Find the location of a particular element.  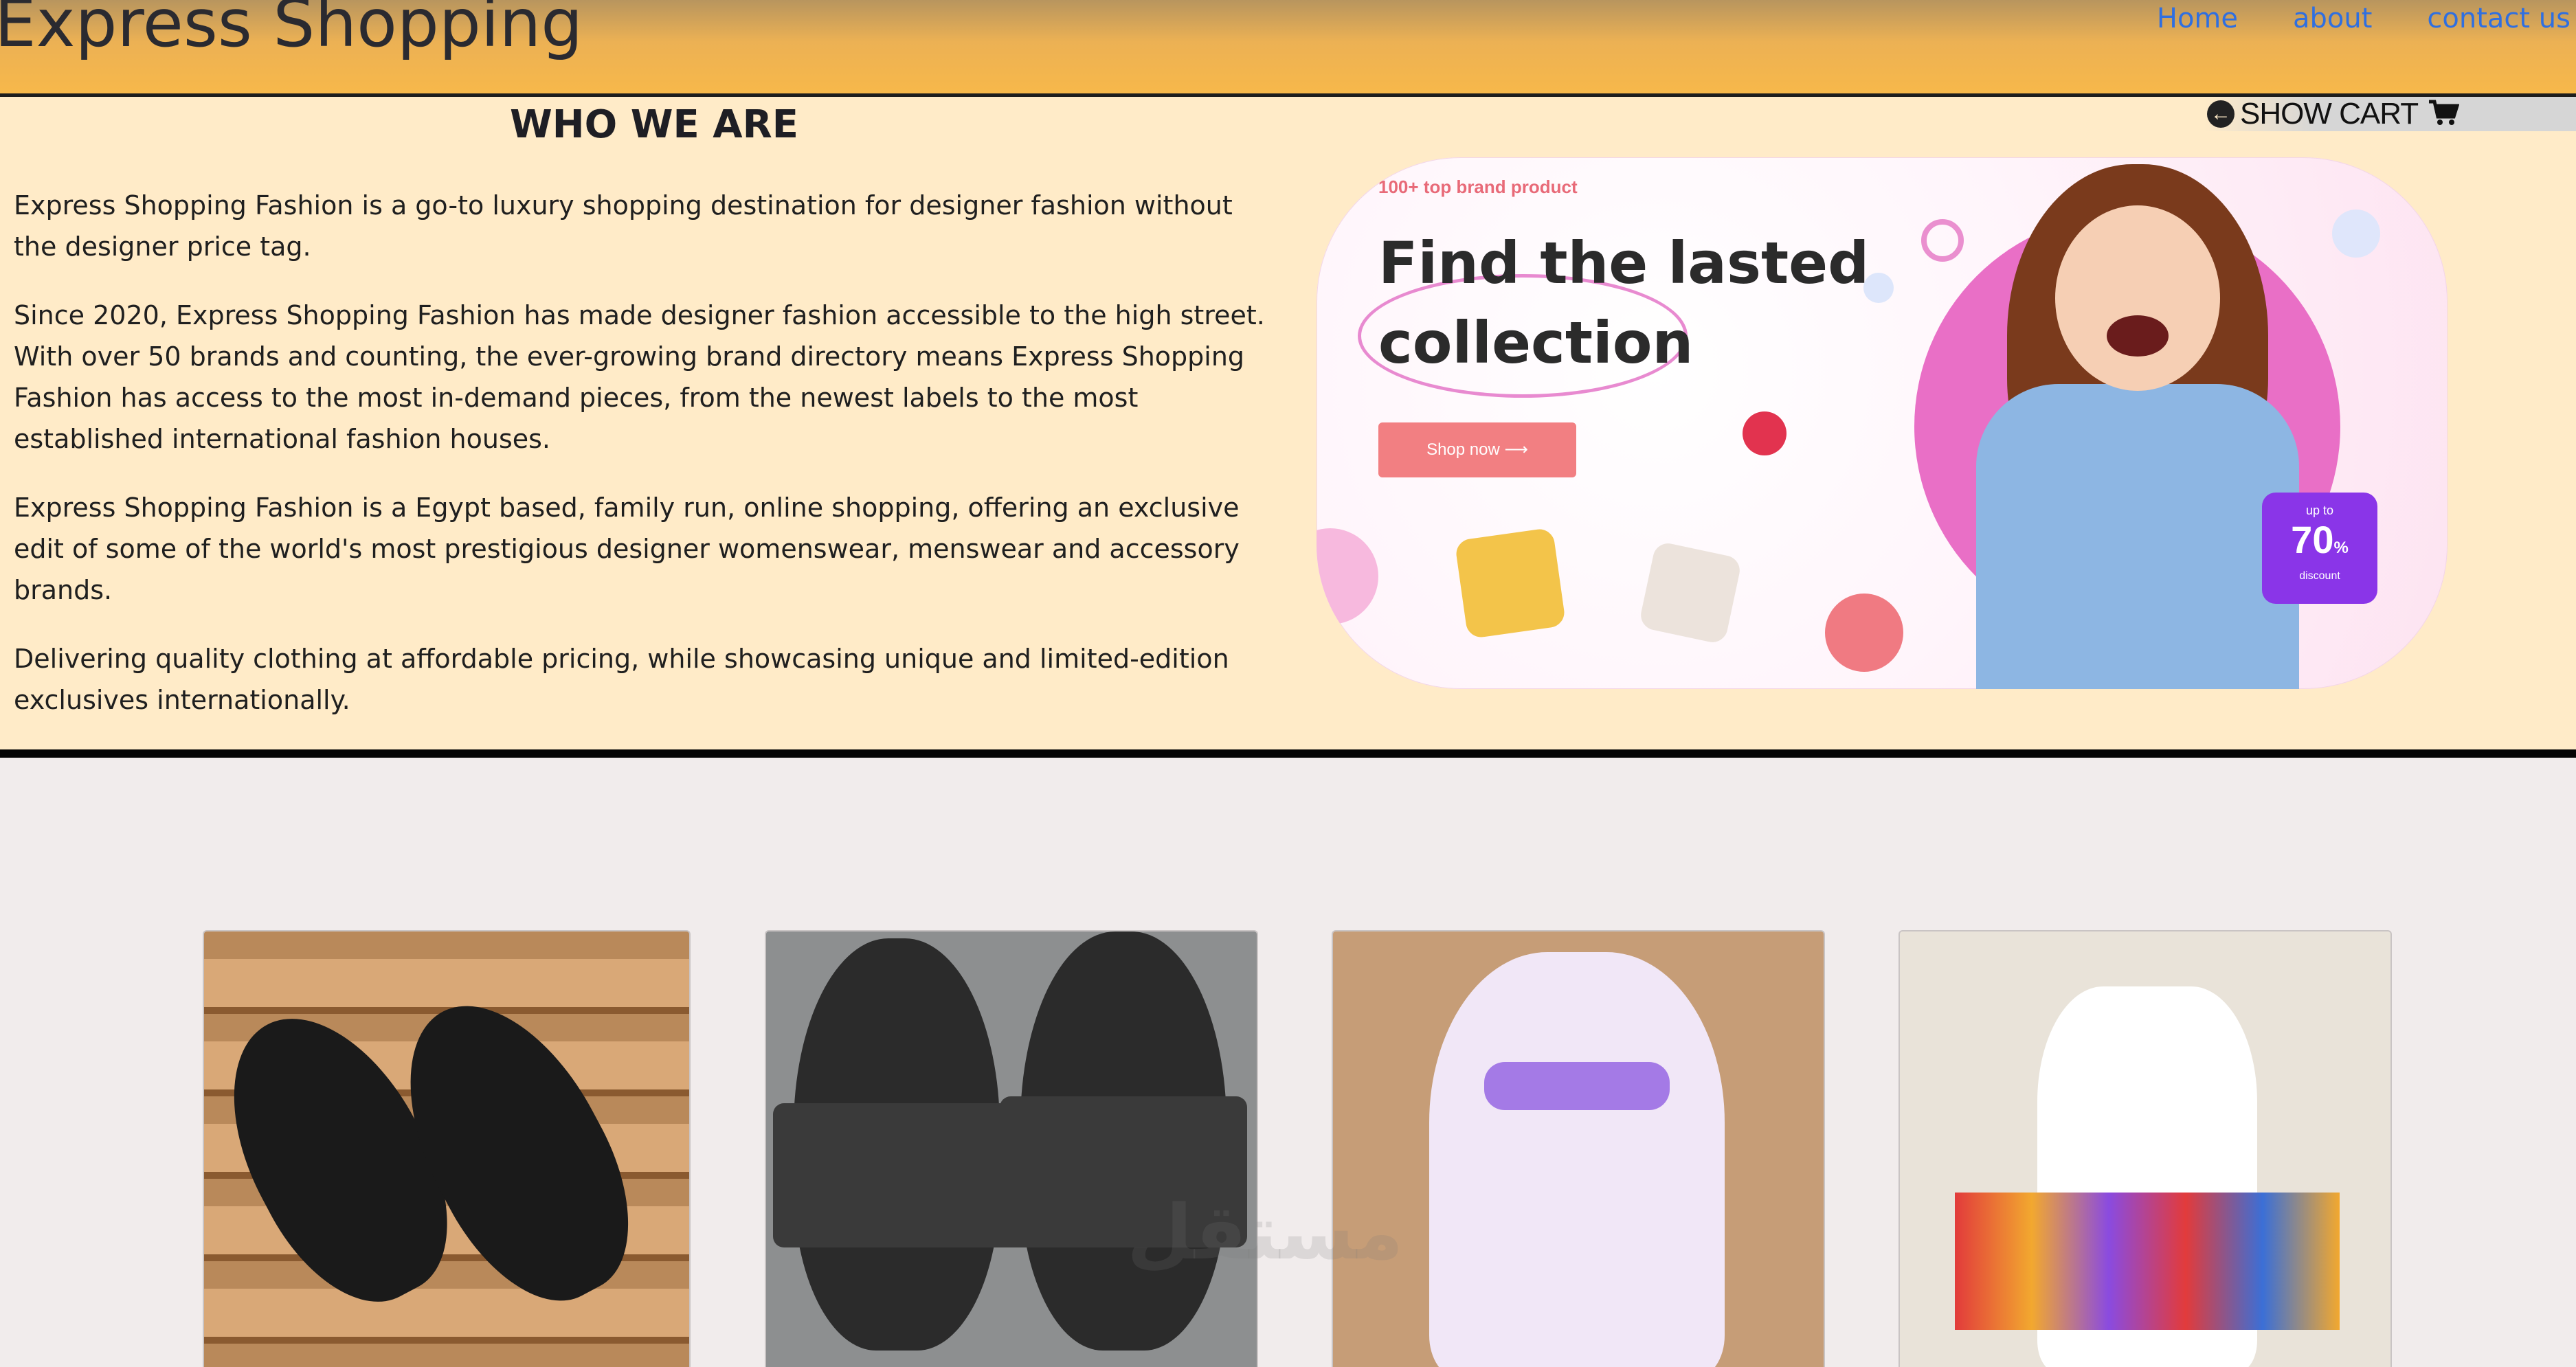

model-shirt is located at coordinates (2137, 536).